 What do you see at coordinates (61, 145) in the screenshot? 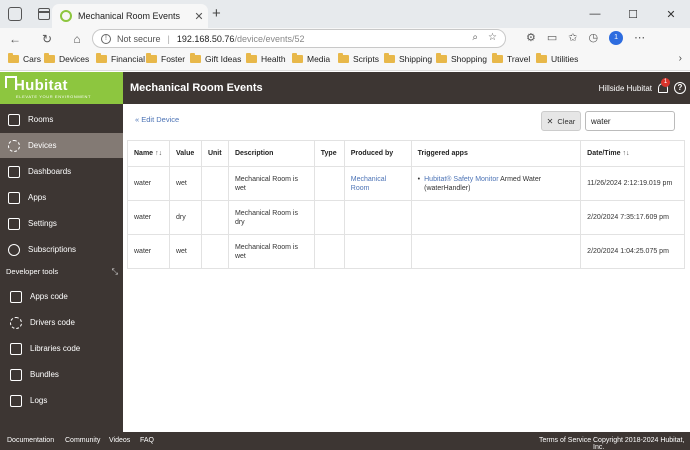
I see `sidebar-item-devices: Devices` at bounding box center [61, 145].